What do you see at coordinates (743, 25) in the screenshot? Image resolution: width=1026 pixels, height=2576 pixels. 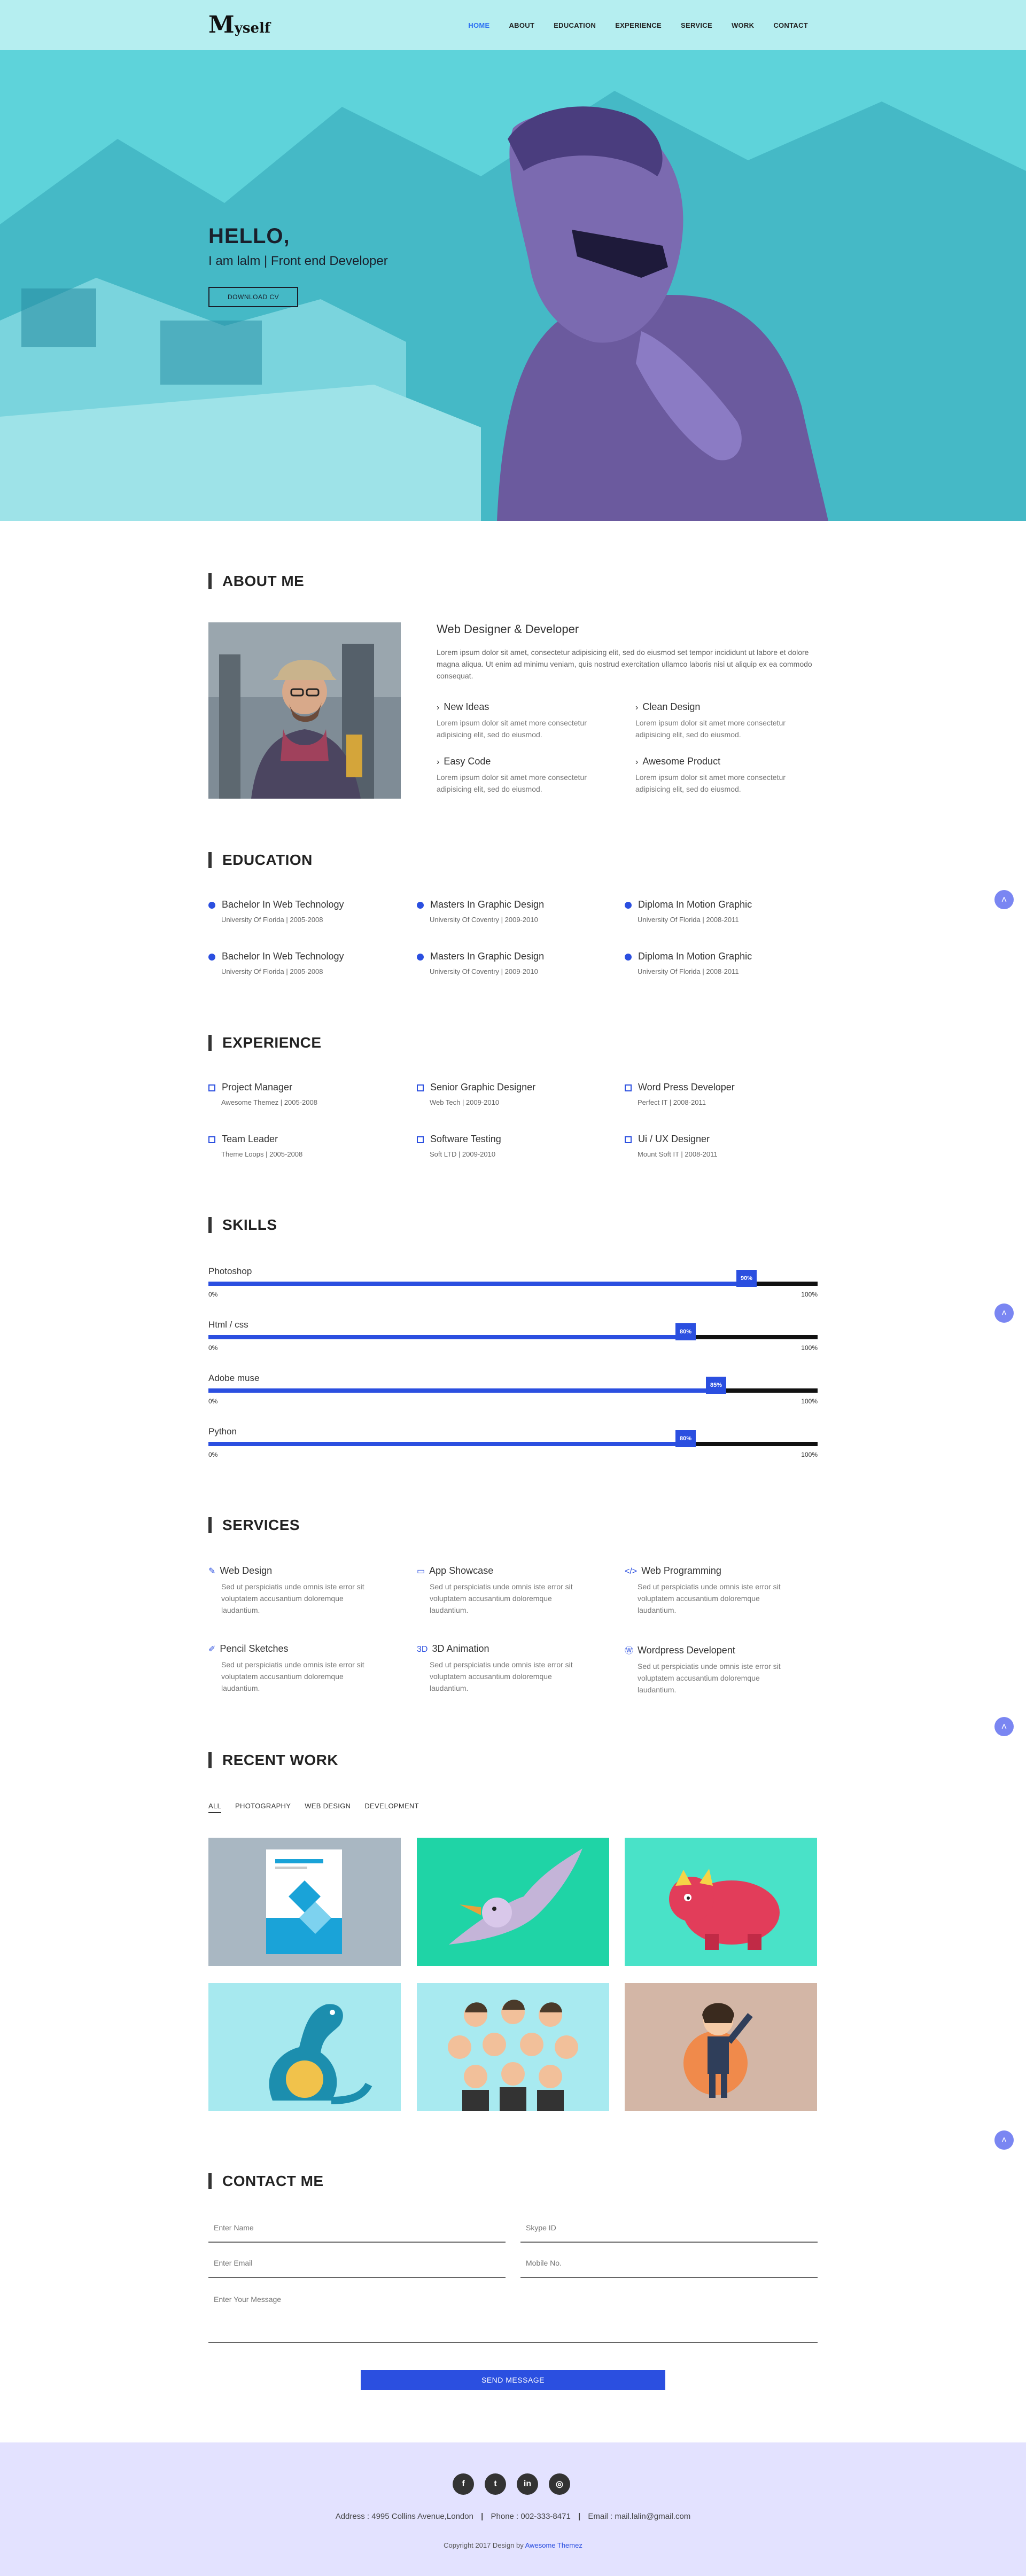 I see `nav-work: WORK` at bounding box center [743, 25].